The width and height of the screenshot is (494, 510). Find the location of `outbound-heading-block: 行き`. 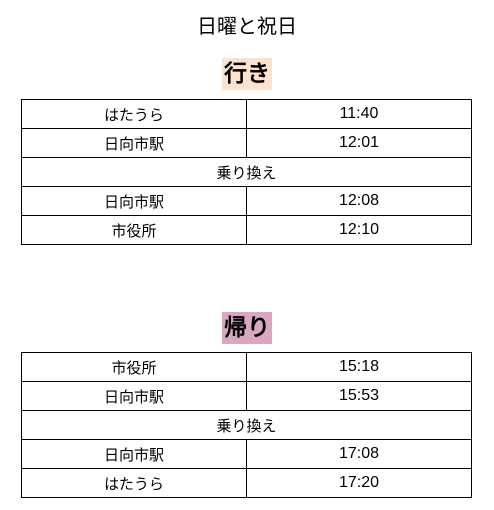

outbound-heading-block: 行き is located at coordinates (247, 75).